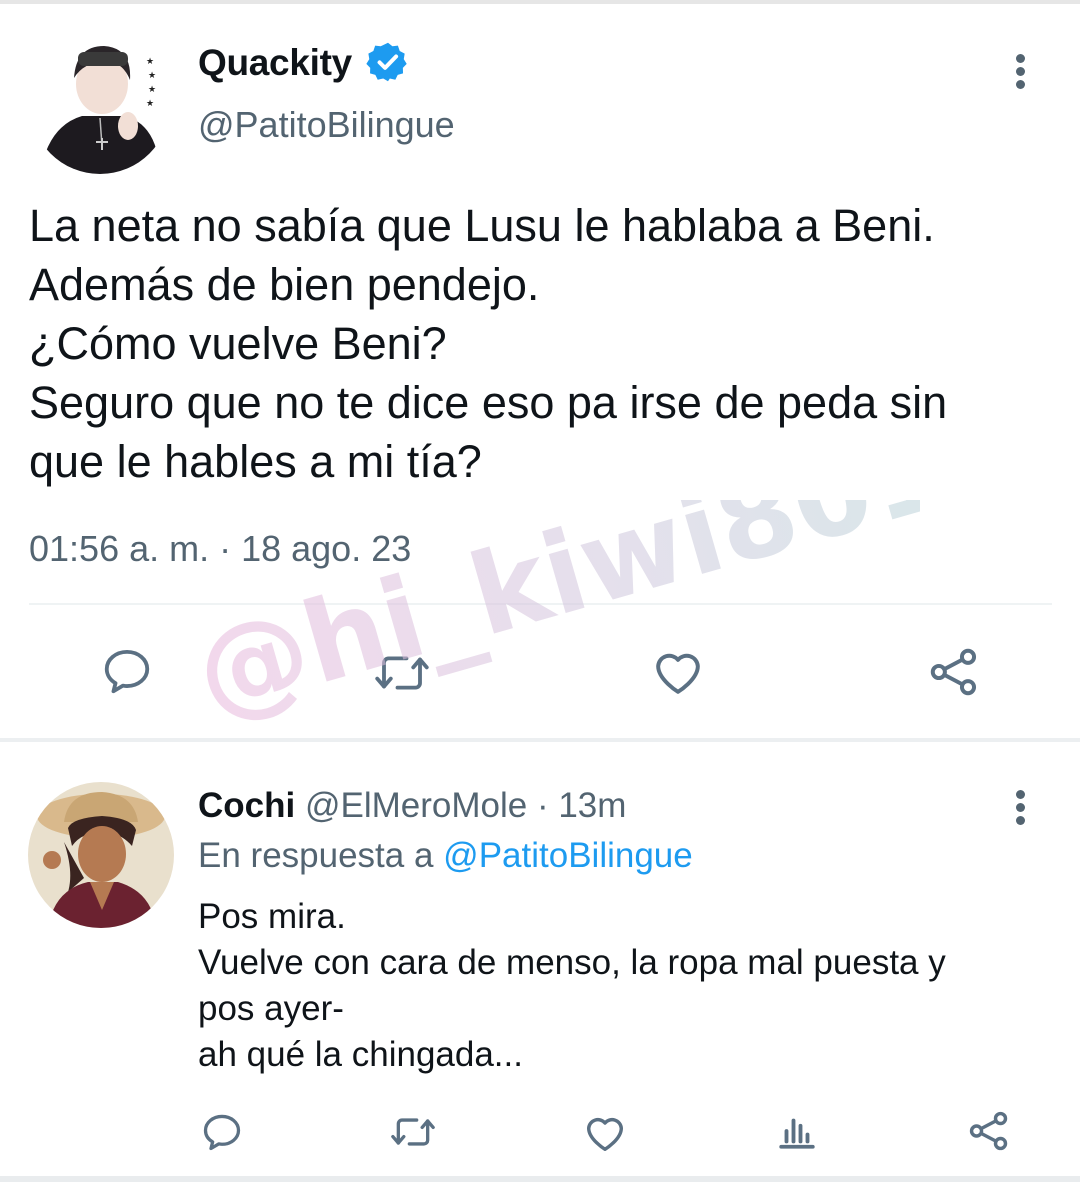  Describe the element at coordinates (540, 1179) in the screenshot. I see `bottom-divider` at that location.